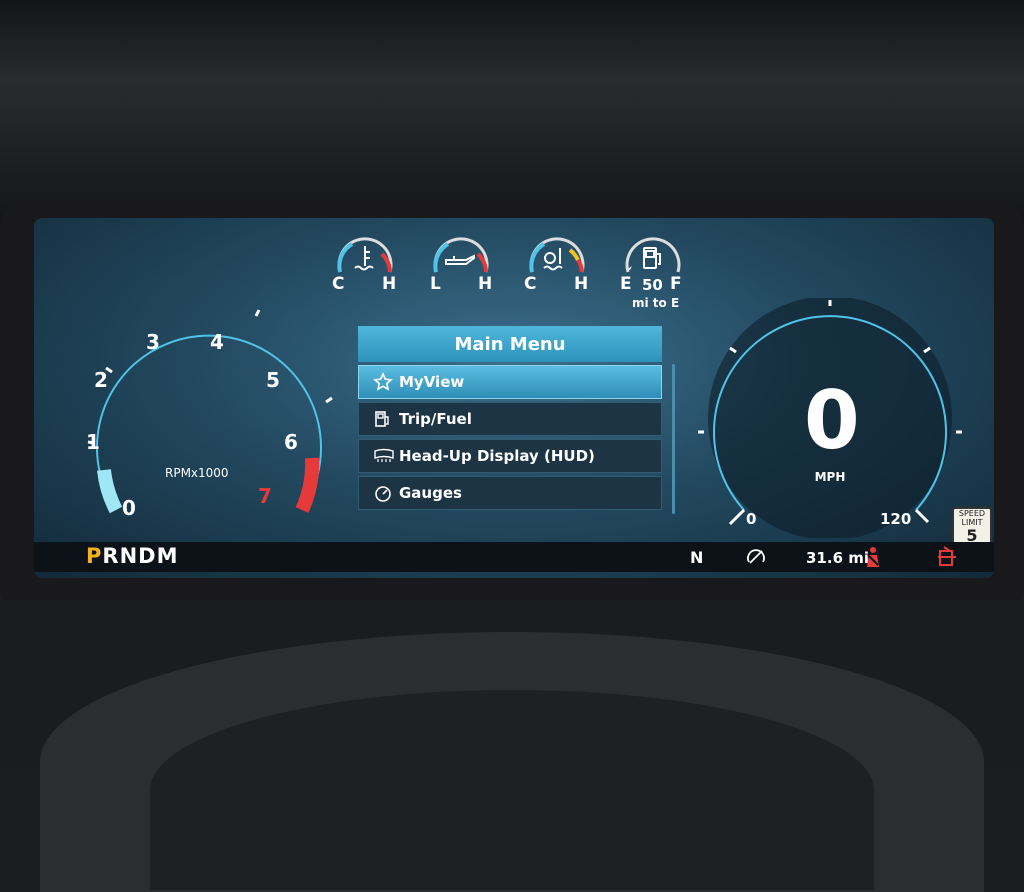 This screenshot has height=892, width=1024. What do you see at coordinates (93, 442) in the screenshot?
I see `tach-tick-1: 1` at bounding box center [93, 442].